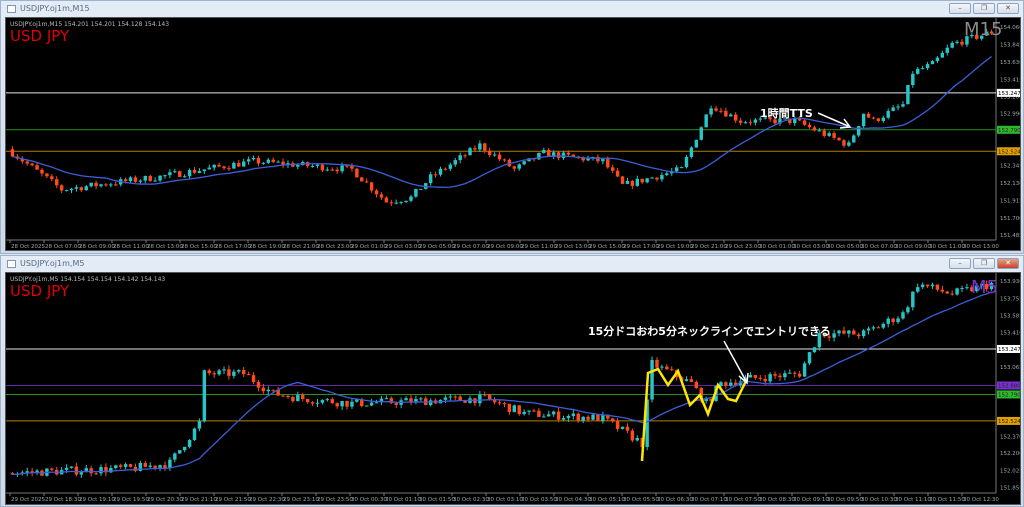 The width and height of the screenshot is (1024, 507). I want to click on time-tick-label: 30 Oct 05:10, so click(607, 500).